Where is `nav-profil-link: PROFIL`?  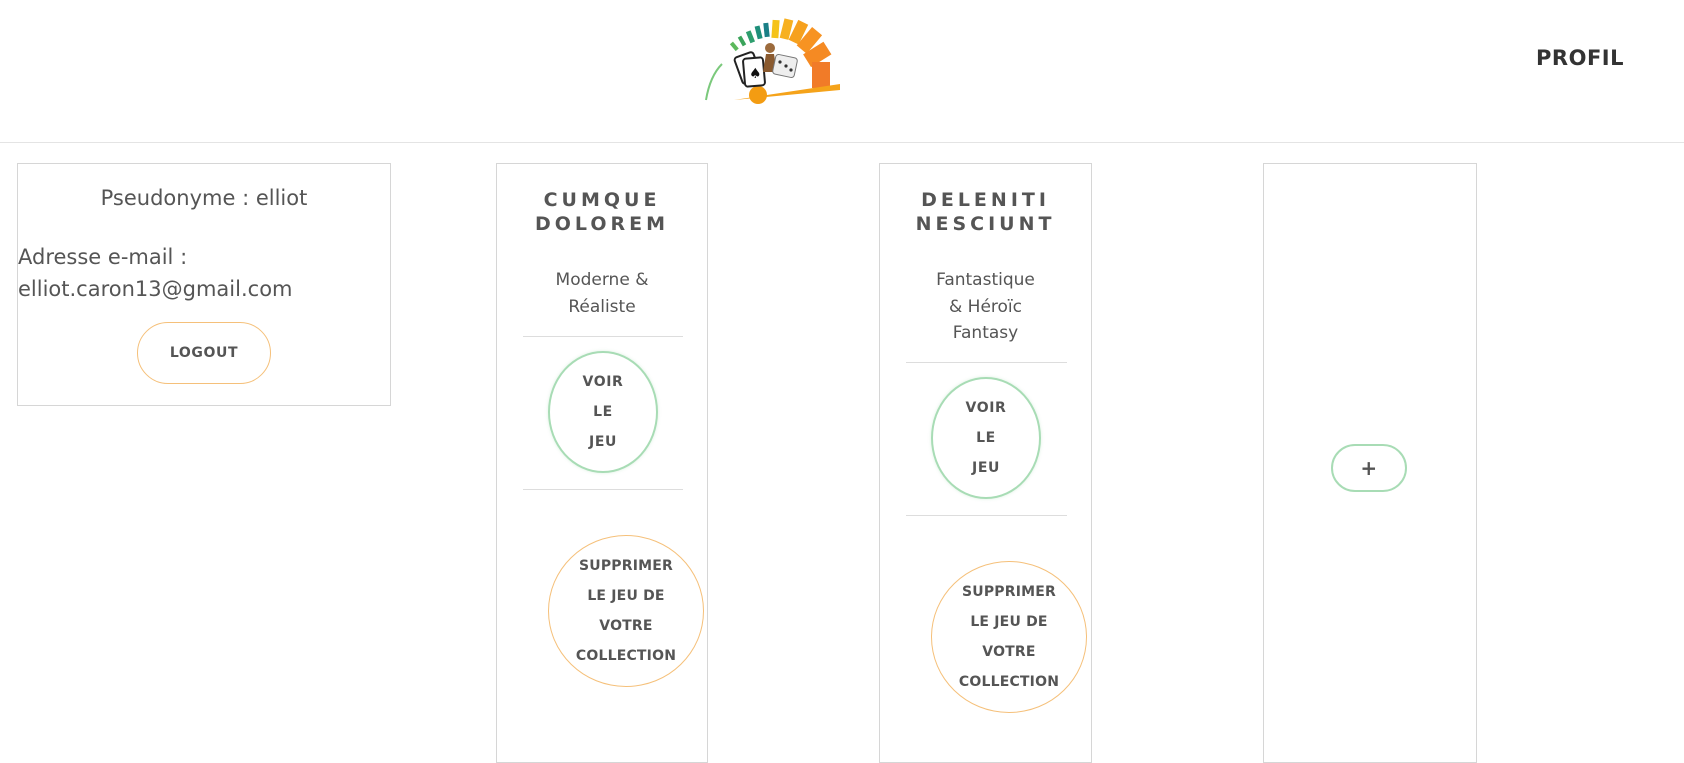
nav-profil-link: PROFIL is located at coordinates (1580, 58).